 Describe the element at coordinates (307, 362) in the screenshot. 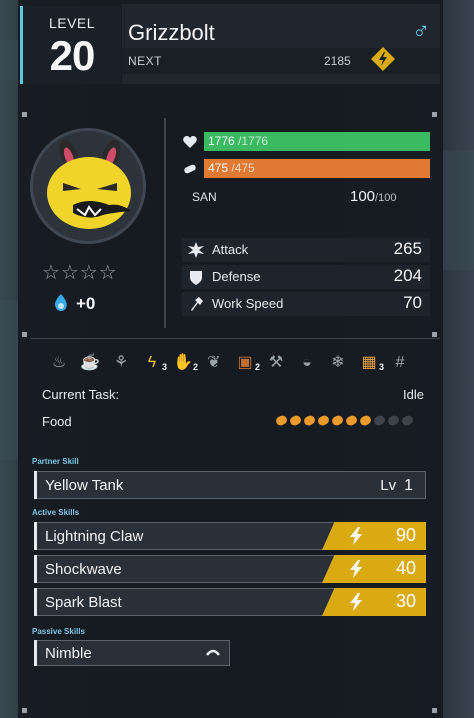

I see `medicine-icon: ◒` at that location.